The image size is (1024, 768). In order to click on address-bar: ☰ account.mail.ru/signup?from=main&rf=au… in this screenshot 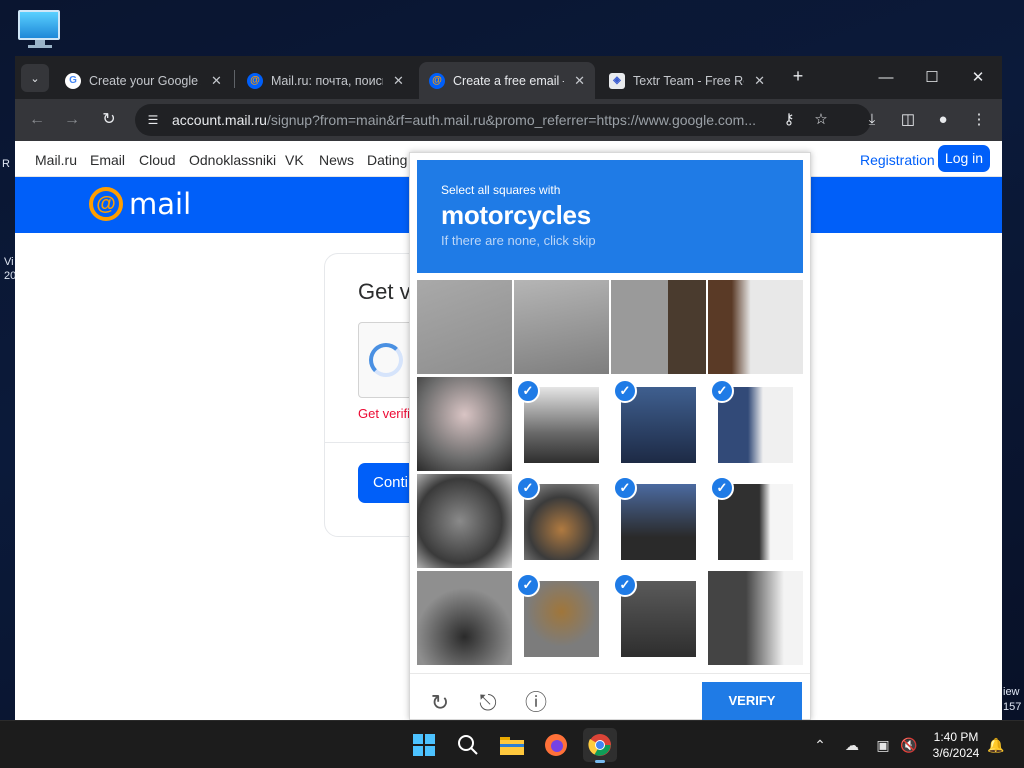, I will do `click(503, 120)`.